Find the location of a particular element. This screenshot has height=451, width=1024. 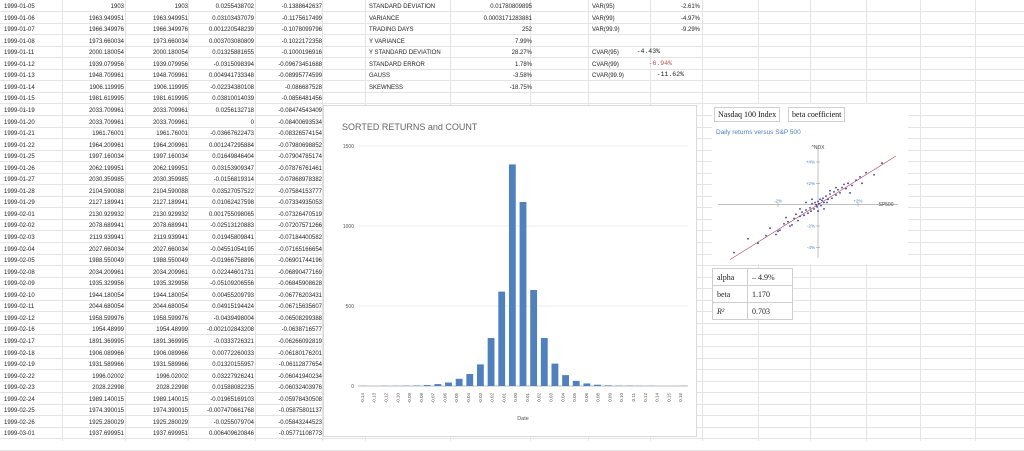

date-cell: 1999-02-05 is located at coordinates (32, 261).